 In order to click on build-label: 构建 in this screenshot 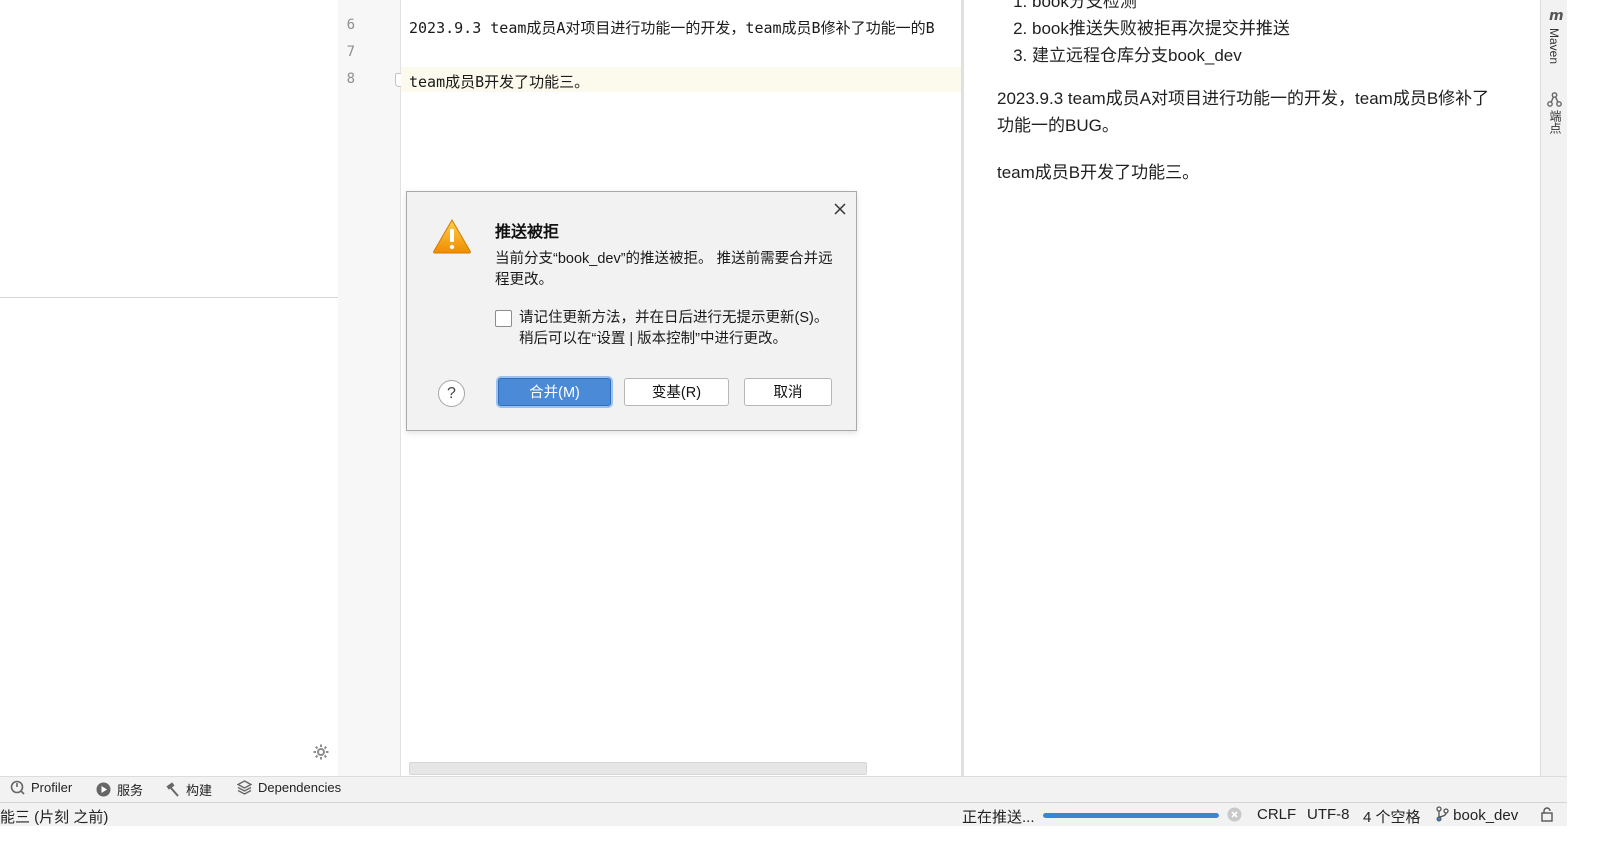, I will do `click(199, 790)`.